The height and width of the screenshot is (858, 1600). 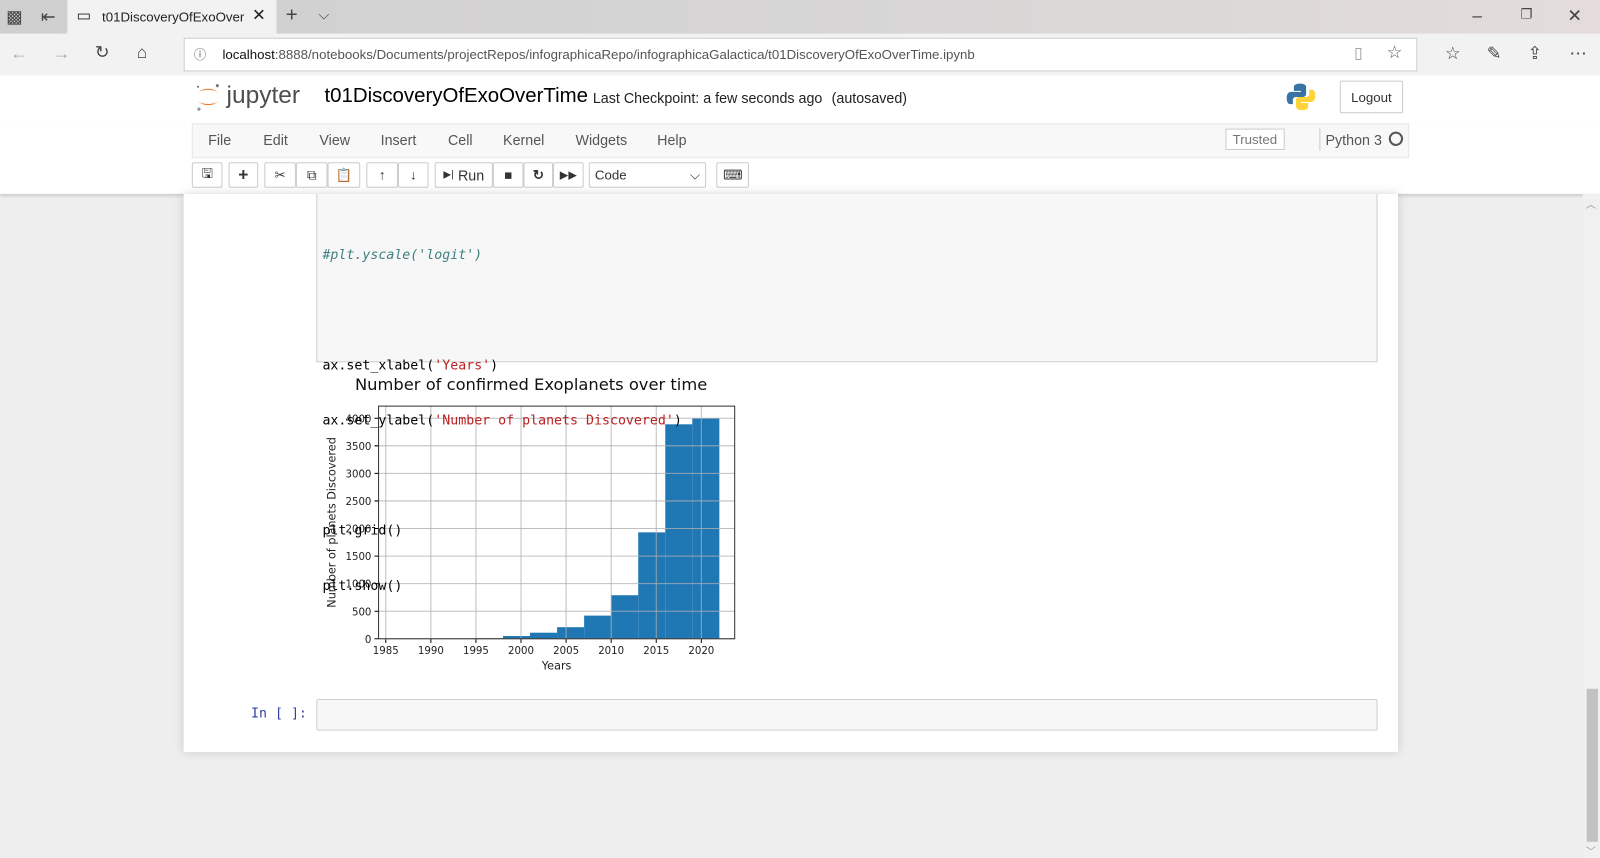 I want to click on favorite-star-icon: ☆, so click(x=1395, y=53).